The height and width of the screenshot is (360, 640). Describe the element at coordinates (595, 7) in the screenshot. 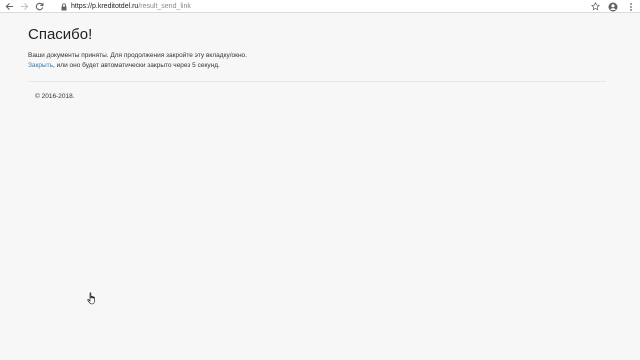

I see `star-icon` at that location.